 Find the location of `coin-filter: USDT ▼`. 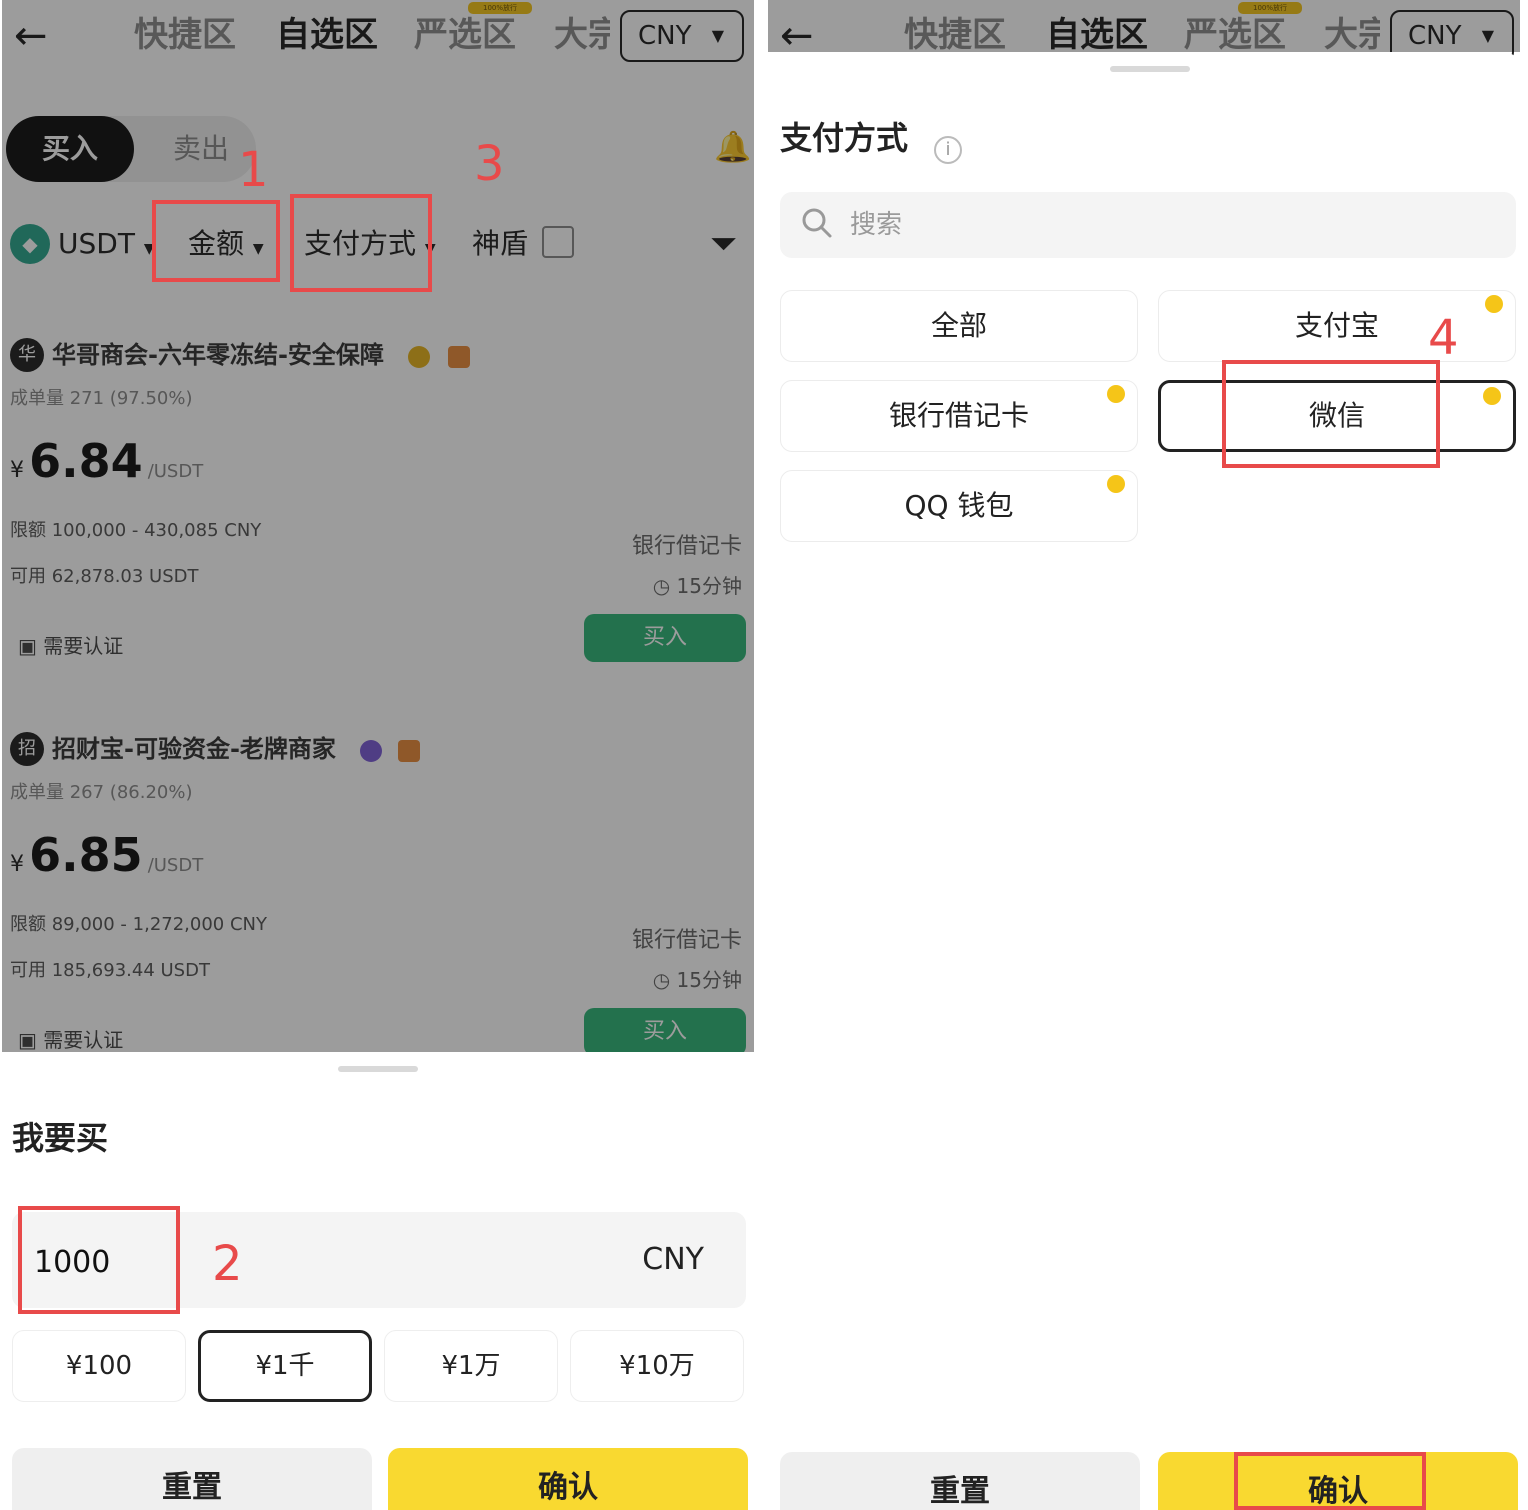

coin-filter: USDT ▼ is located at coordinates (106, 246).